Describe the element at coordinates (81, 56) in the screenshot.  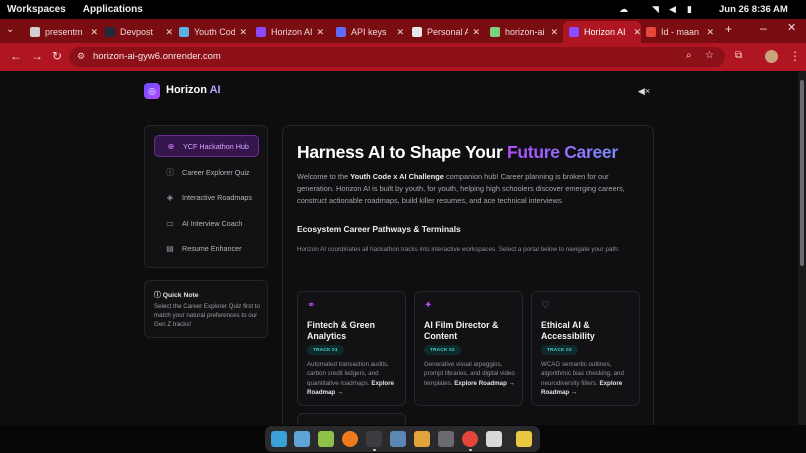
I see `site-info-icon: ⚙` at that location.